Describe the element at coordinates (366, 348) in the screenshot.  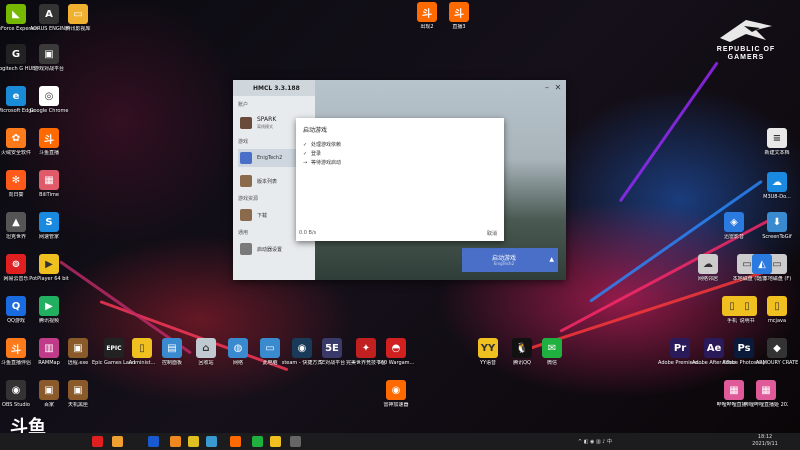
I see `app-icon: ✦` at that location.